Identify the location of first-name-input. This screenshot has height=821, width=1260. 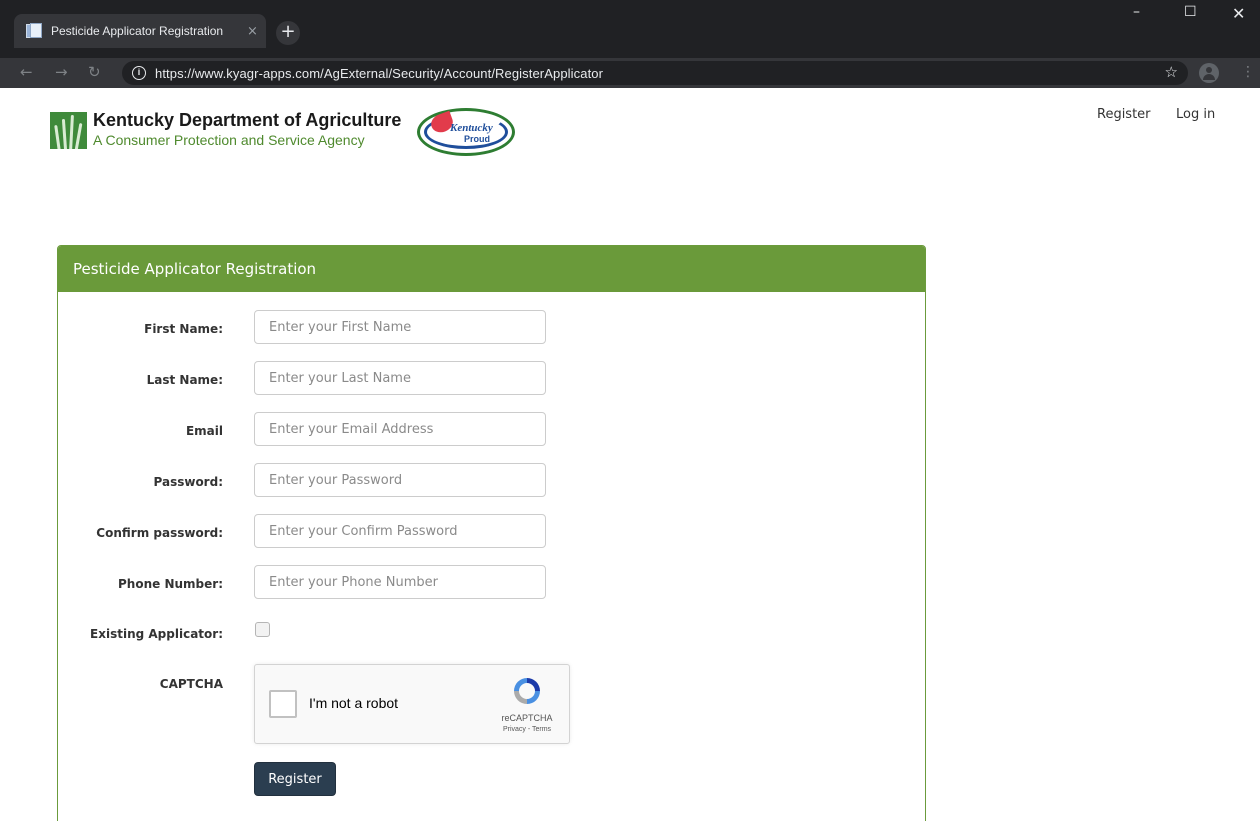
(400, 327).